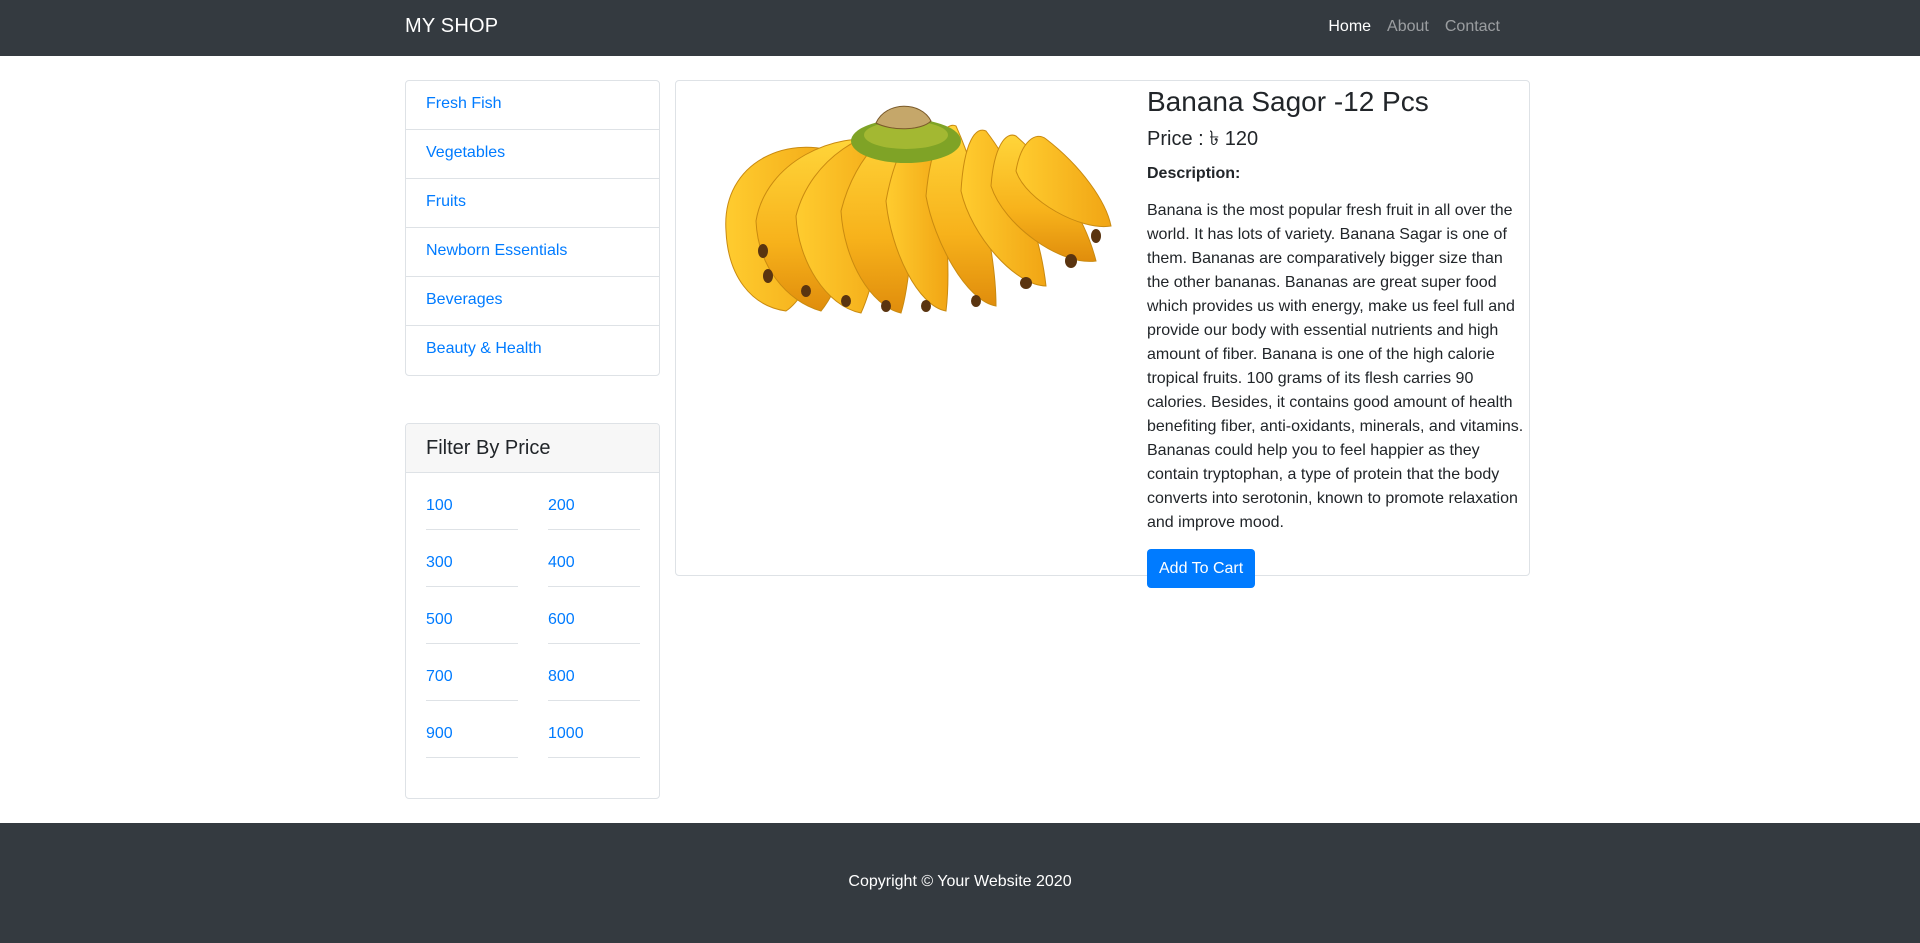 Image resolution: width=1920 pixels, height=943 pixels. What do you see at coordinates (1203, 138) in the screenshot?
I see `product-price: Price : ৳ 120` at bounding box center [1203, 138].